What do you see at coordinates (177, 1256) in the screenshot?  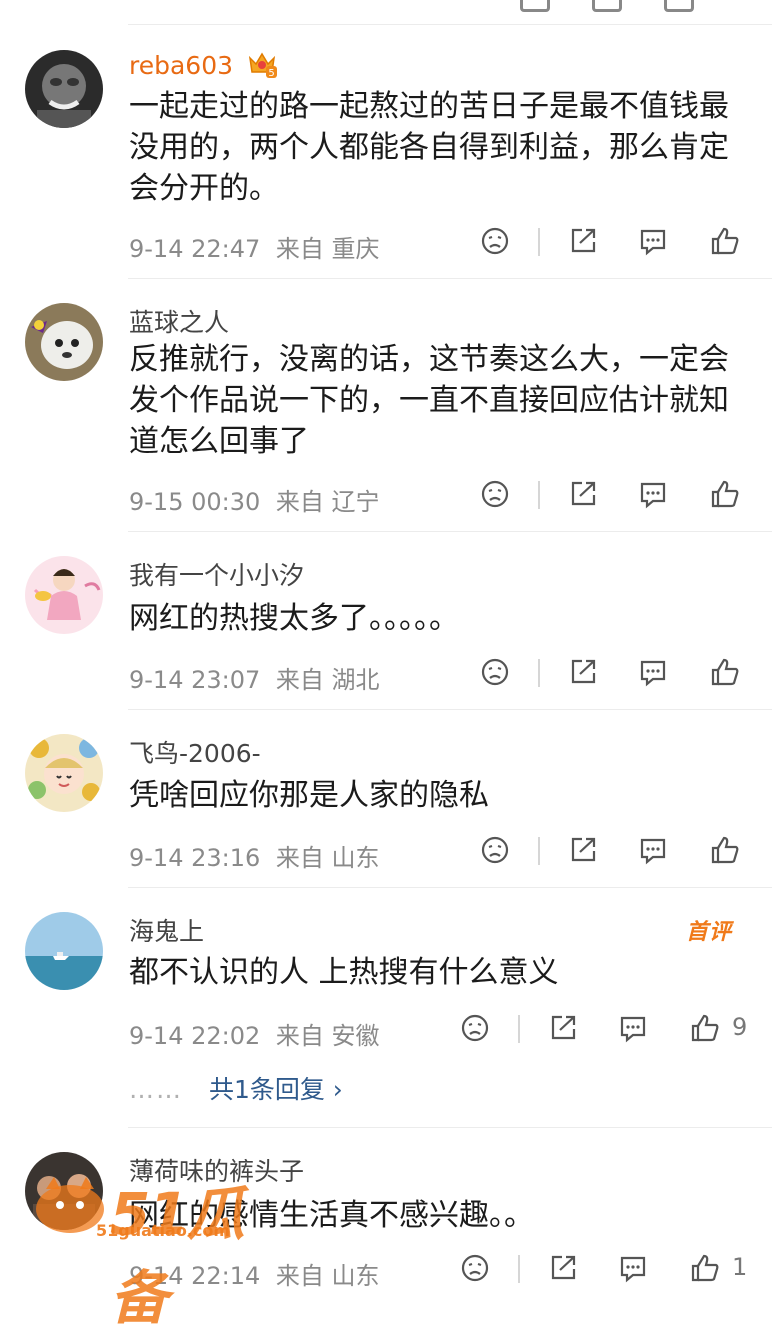 I see `watermark-text: 51瓜备` at bounding box center [177, 1256].